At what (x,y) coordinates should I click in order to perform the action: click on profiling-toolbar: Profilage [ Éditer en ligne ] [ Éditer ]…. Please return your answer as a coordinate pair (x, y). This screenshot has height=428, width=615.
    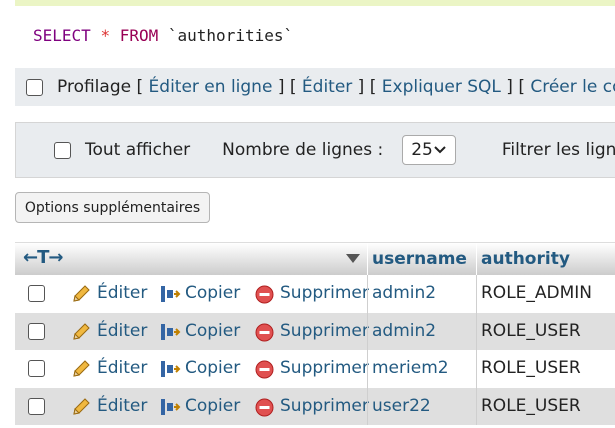
    Looking at the image, I should click on (315, 87).